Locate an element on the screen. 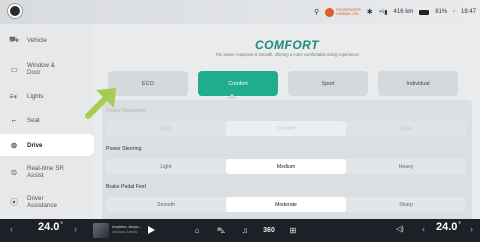  sidebar-item-label: Drive is located at coordinates (35, 145).